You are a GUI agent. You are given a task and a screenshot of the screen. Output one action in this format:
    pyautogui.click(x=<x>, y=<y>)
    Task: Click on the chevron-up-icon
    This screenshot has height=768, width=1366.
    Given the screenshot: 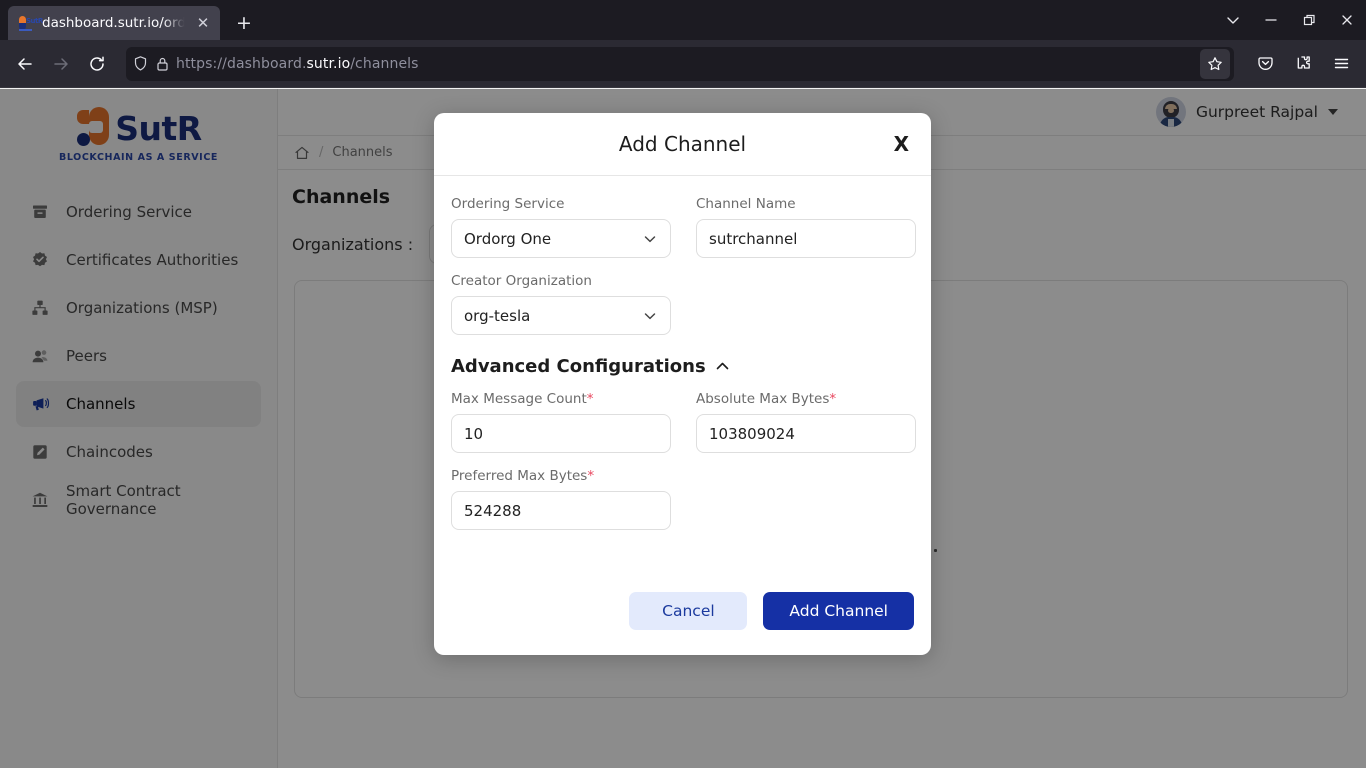 What is the action you would take?
    pyautogui.click(x=722, y=366)
    